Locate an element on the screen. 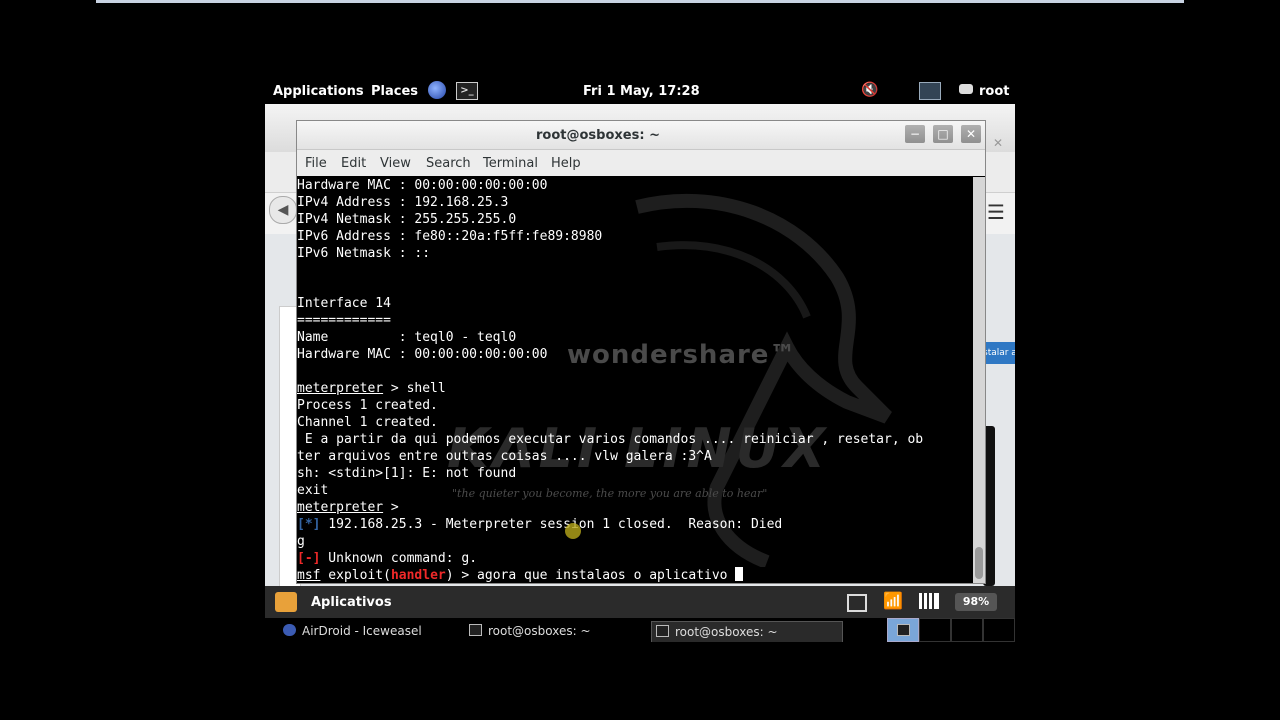 The image size is (1280, 720). terminal-line: Interface 14 is located at coordinates (344, 303).